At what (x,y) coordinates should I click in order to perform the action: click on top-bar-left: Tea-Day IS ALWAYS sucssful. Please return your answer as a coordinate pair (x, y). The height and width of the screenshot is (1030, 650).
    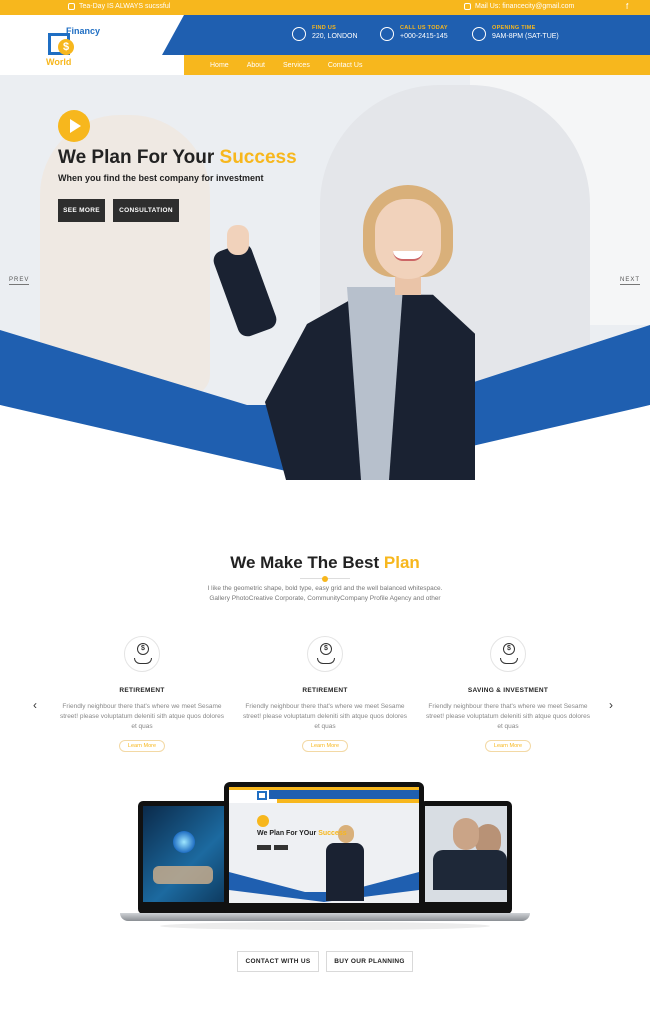
    Looking at the image, I should click on (119, 6).